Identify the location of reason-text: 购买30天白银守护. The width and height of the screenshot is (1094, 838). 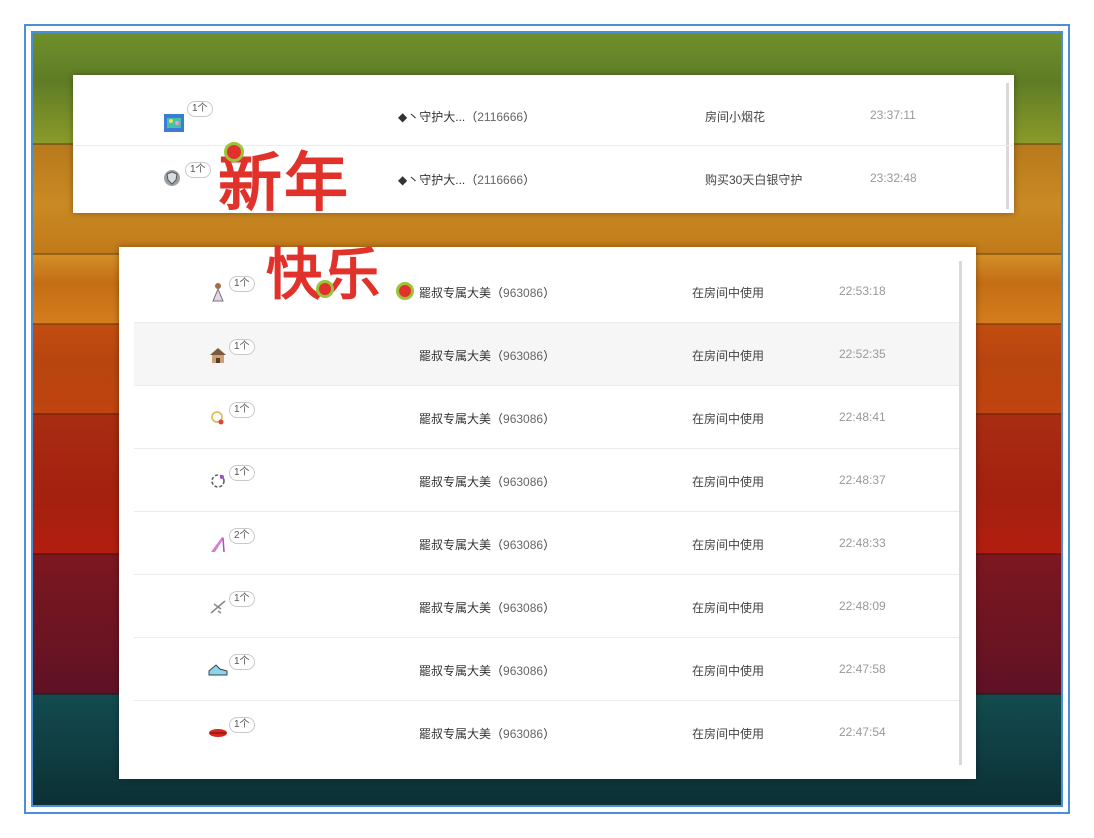
(754, 180).